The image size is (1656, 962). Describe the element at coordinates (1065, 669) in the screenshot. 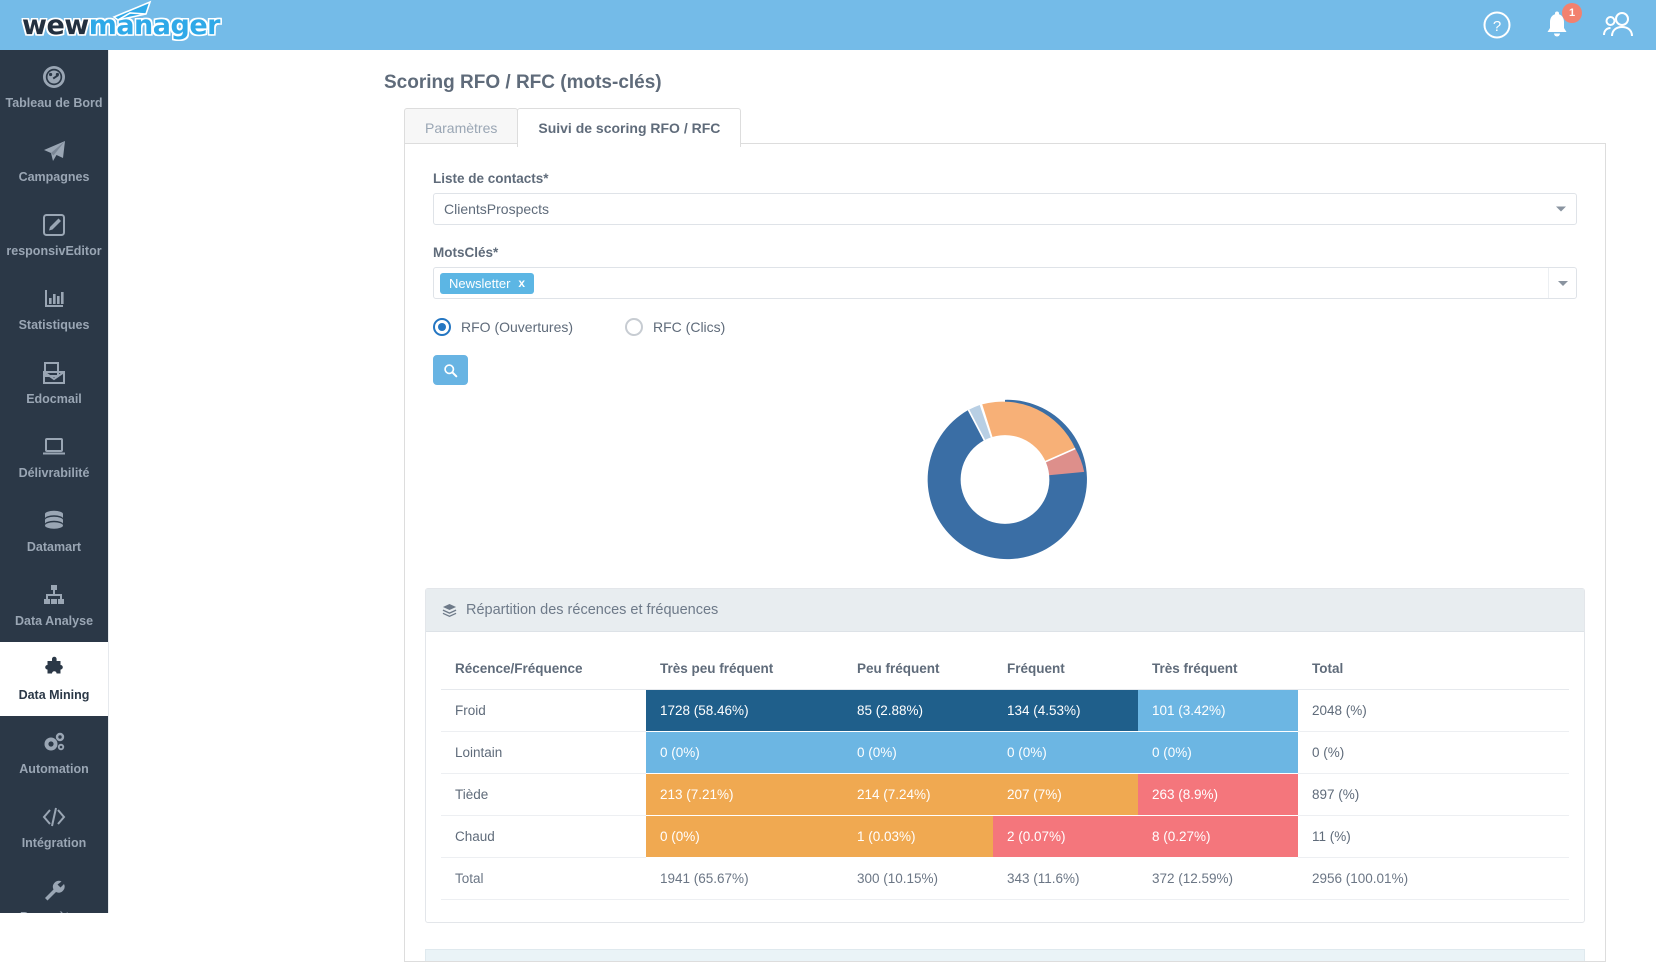

I see `column-header-frequent: Fréquent` at that location.